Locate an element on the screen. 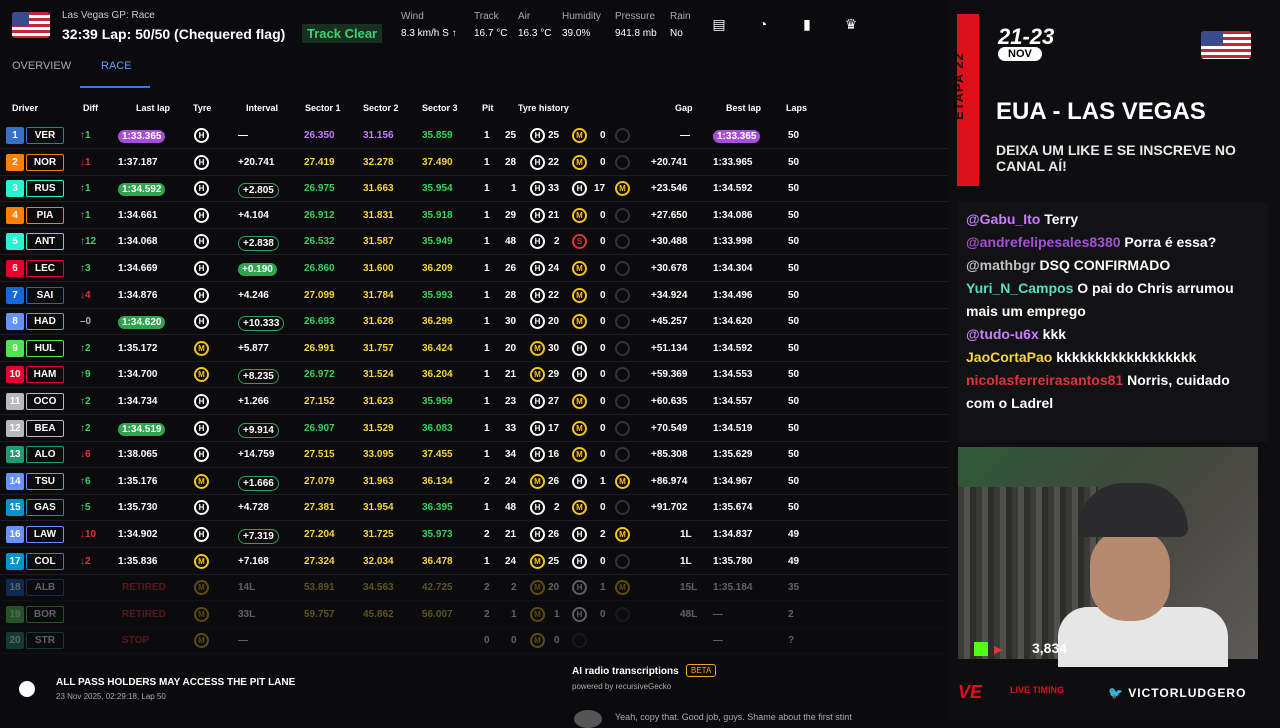 The image size is (1280, 728). sector-3: 37.490 is located at coordinates (437, 162).